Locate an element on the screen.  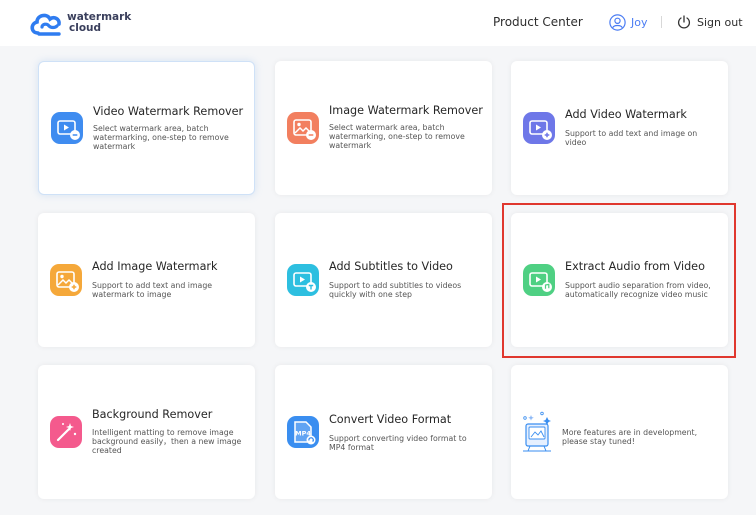
subtitles-icon is located at coordinates (303, 280).